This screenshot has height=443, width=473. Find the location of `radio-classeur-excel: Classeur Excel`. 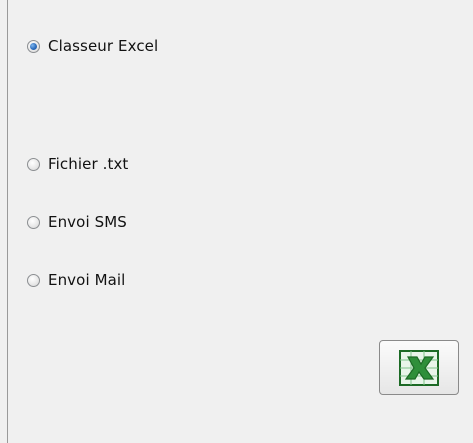

radio-classeur-excel: Classeur Excel is located at coordinates (92, 46).